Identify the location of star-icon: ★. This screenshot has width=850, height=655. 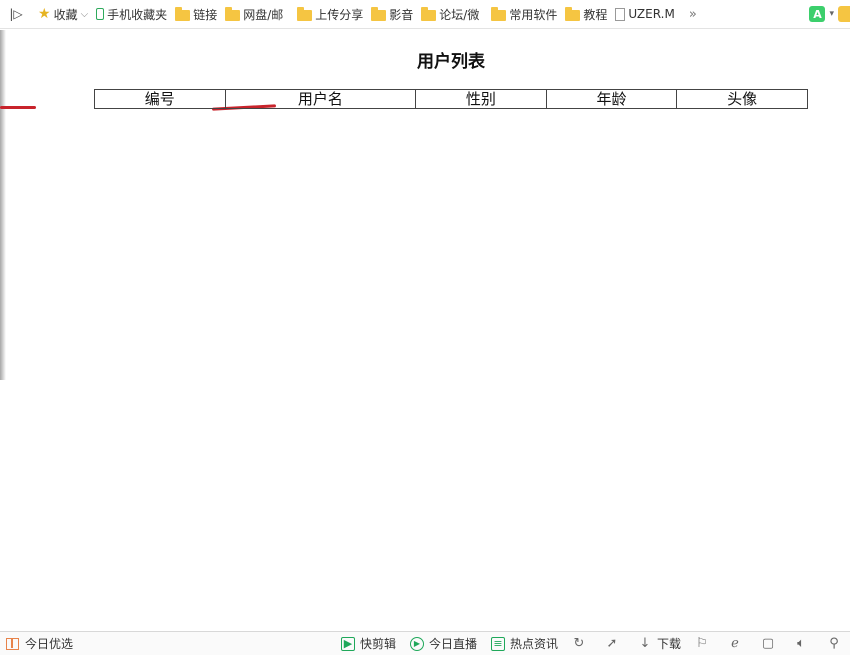
(44, 14).